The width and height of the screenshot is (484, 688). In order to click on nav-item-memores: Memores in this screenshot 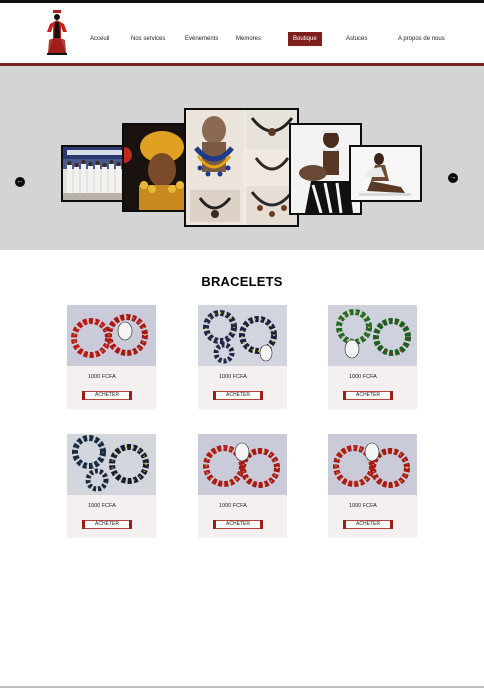, I will do `click(248, 39)`.